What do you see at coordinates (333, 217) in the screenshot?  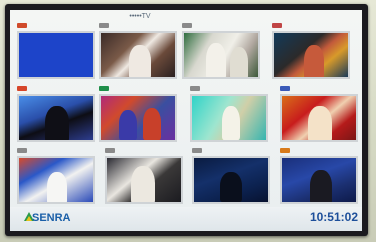 I see `clock: 10:51:02` at bounding box center [333, 217].